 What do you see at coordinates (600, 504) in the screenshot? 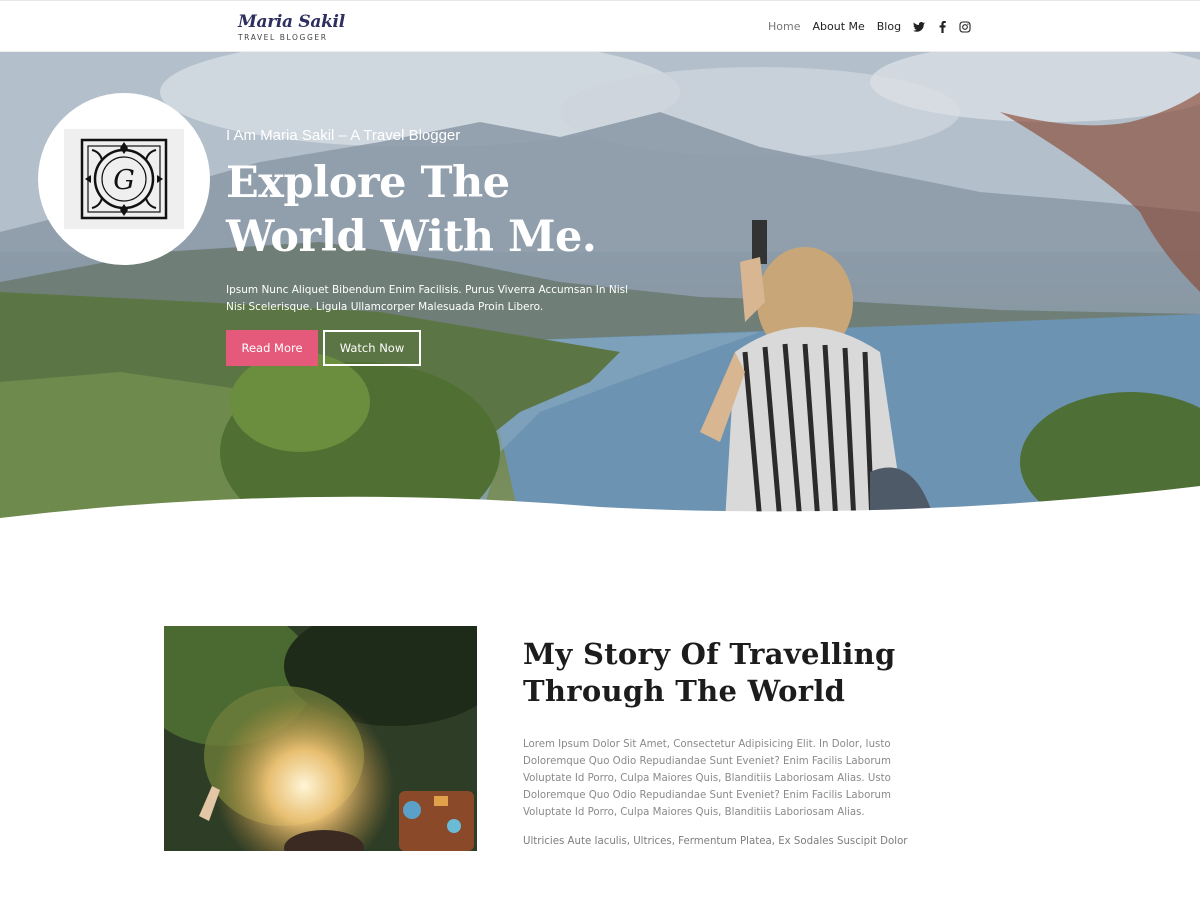
I see `hero-wave-divider` at bounding box center [600, 504].